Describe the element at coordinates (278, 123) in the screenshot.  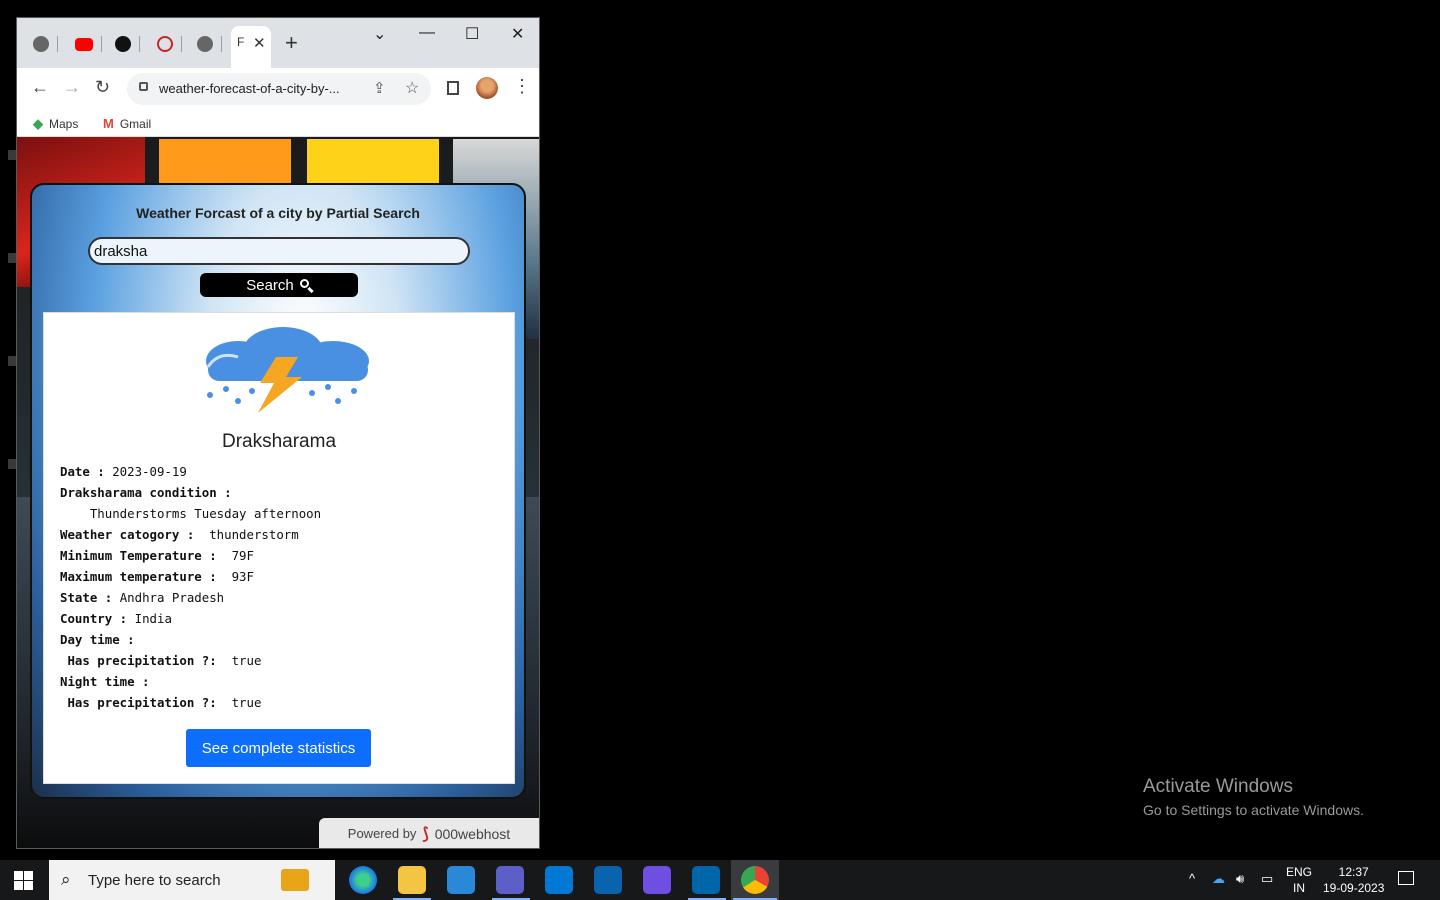
I see `bookmarks-bar: ◆ Maps M Gmail` at that location.